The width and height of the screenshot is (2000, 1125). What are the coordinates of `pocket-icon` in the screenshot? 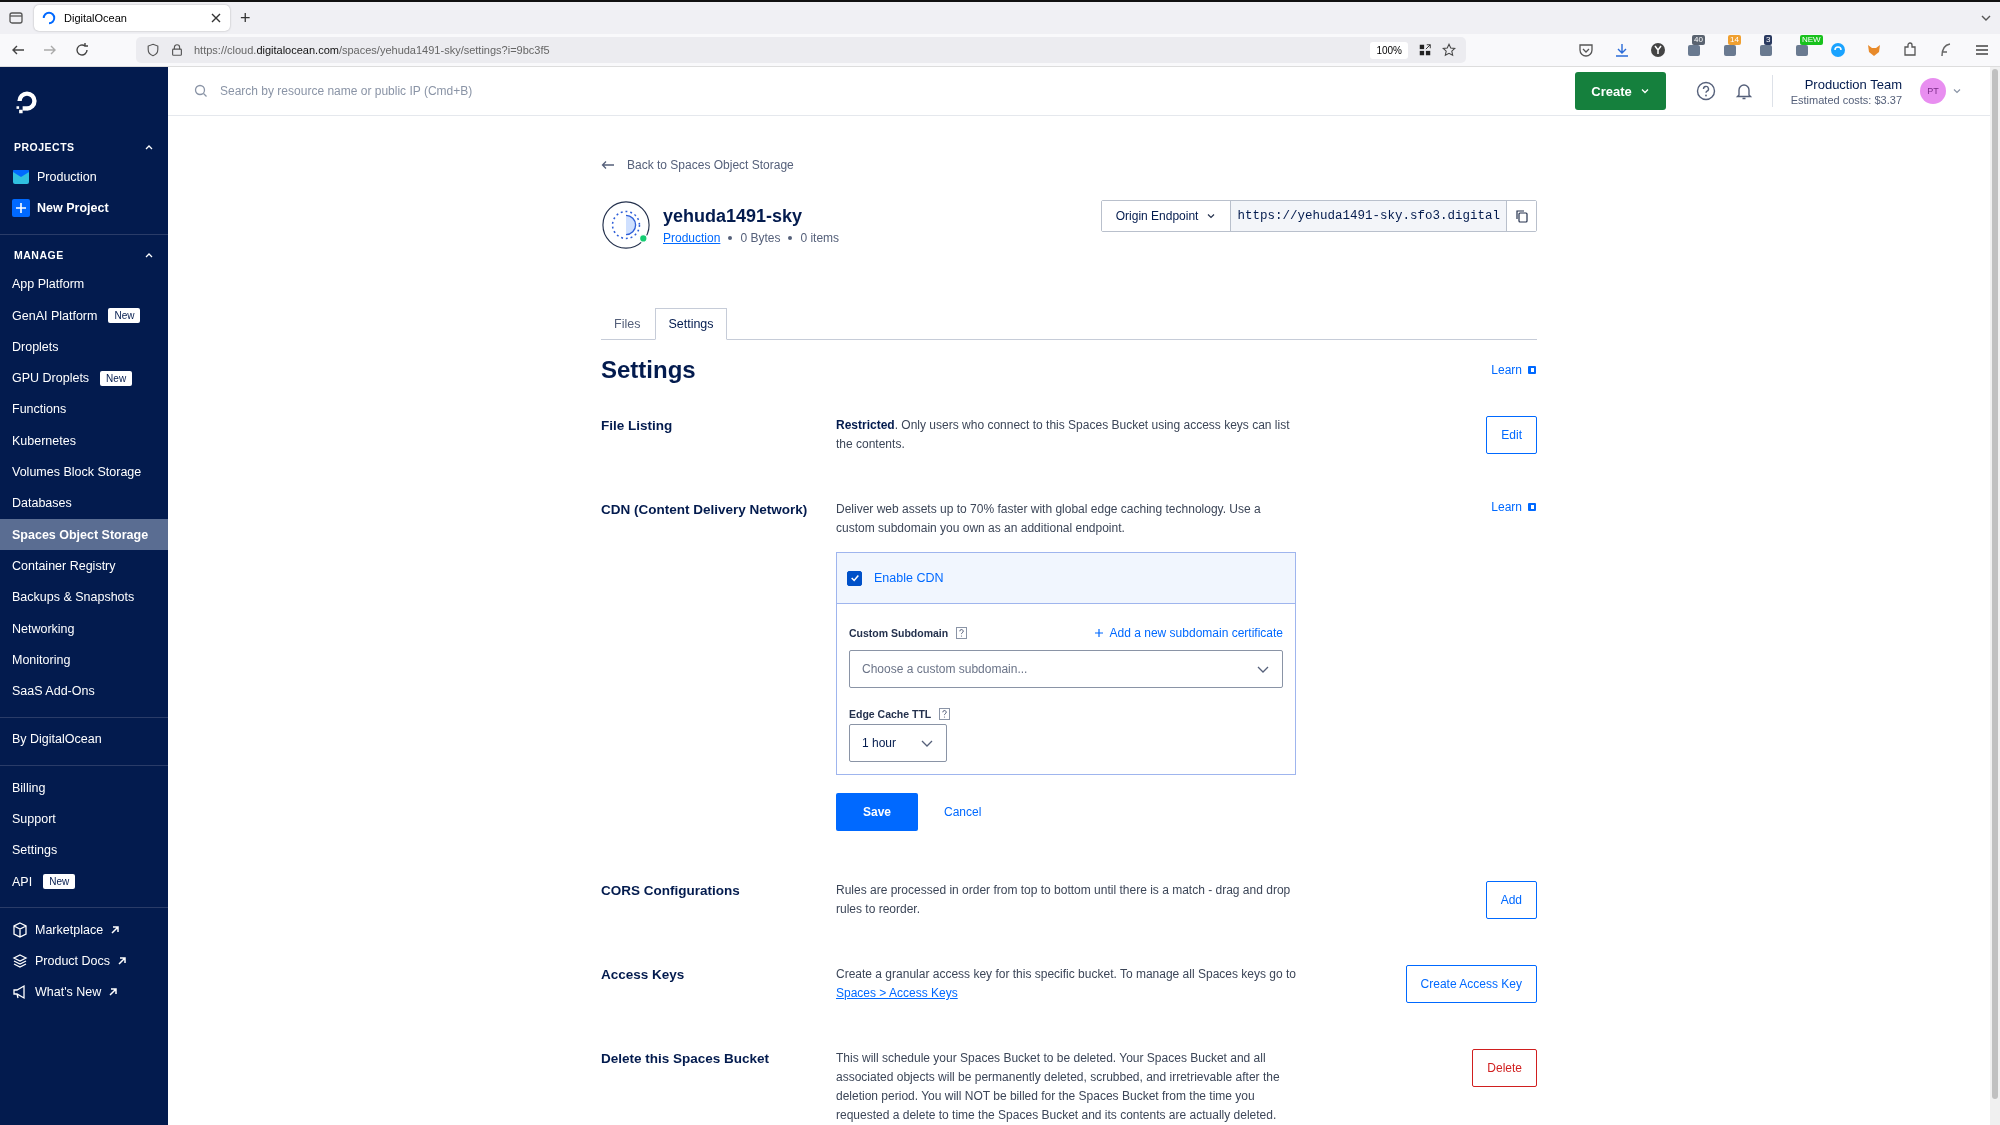 It's located at (1586, 50).